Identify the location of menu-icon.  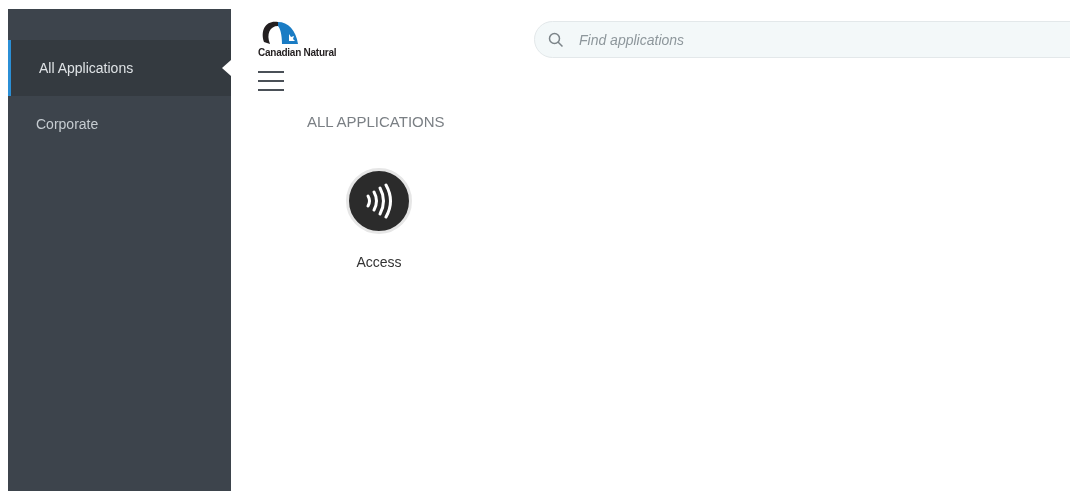
(271, 81).